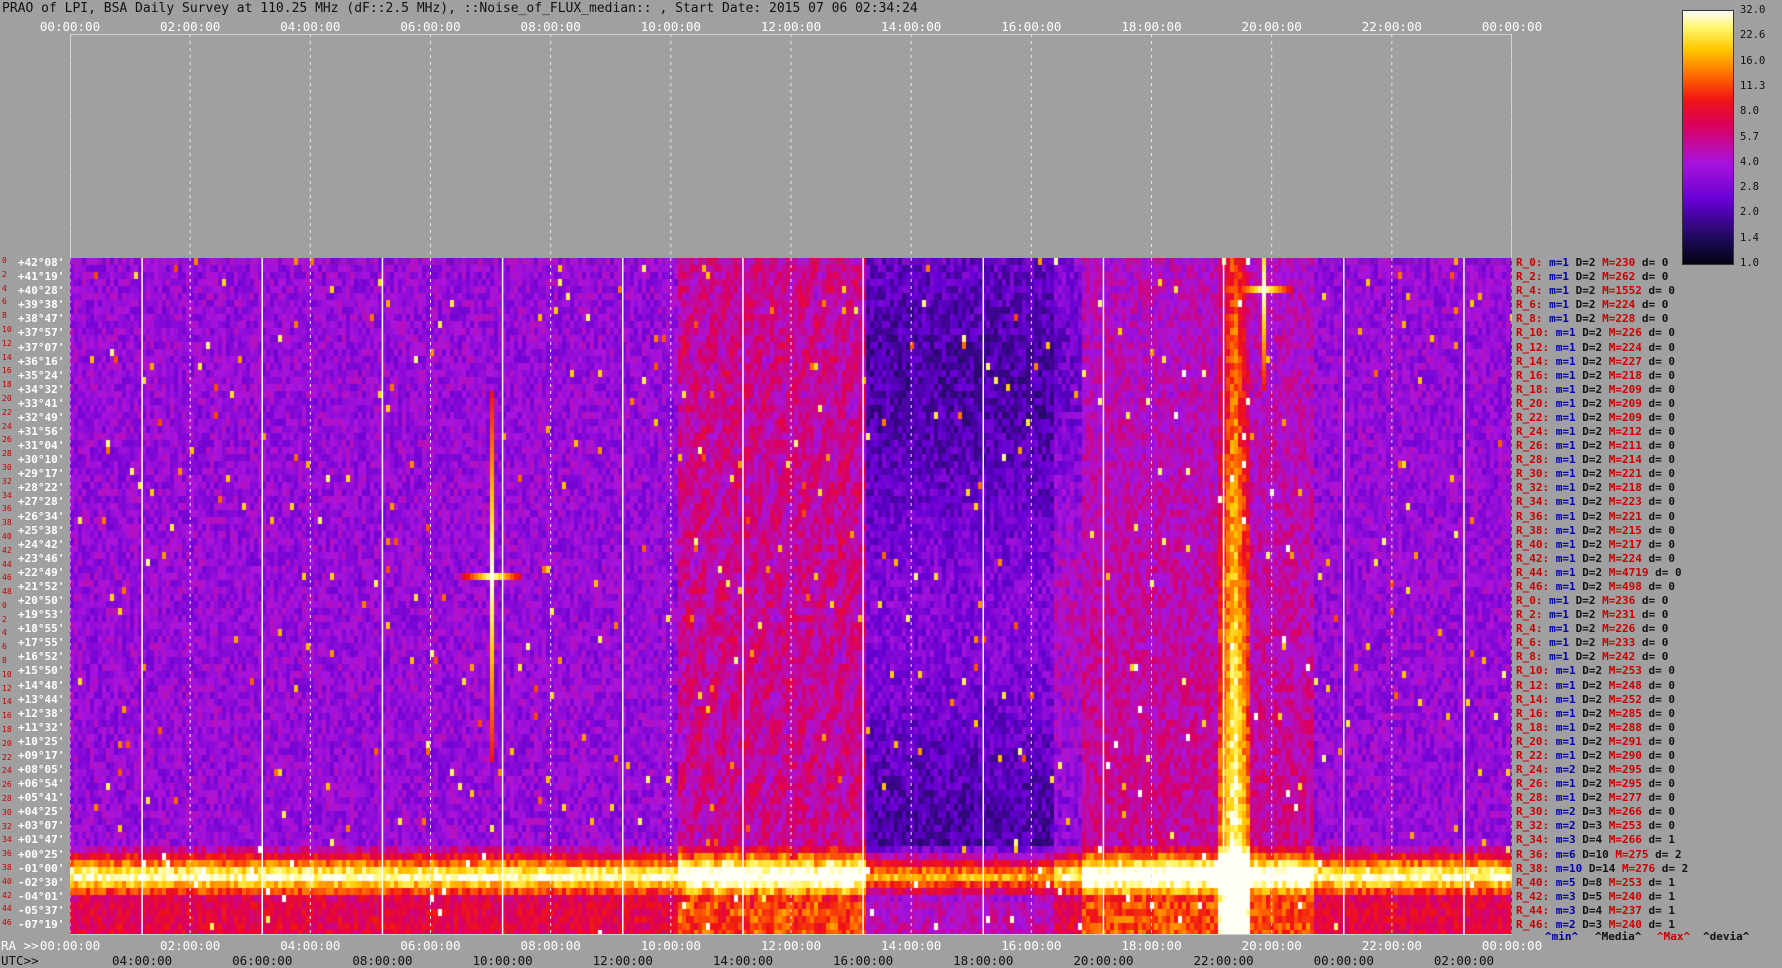  I want to click on dec-label: +12°38', so click(41, 713).